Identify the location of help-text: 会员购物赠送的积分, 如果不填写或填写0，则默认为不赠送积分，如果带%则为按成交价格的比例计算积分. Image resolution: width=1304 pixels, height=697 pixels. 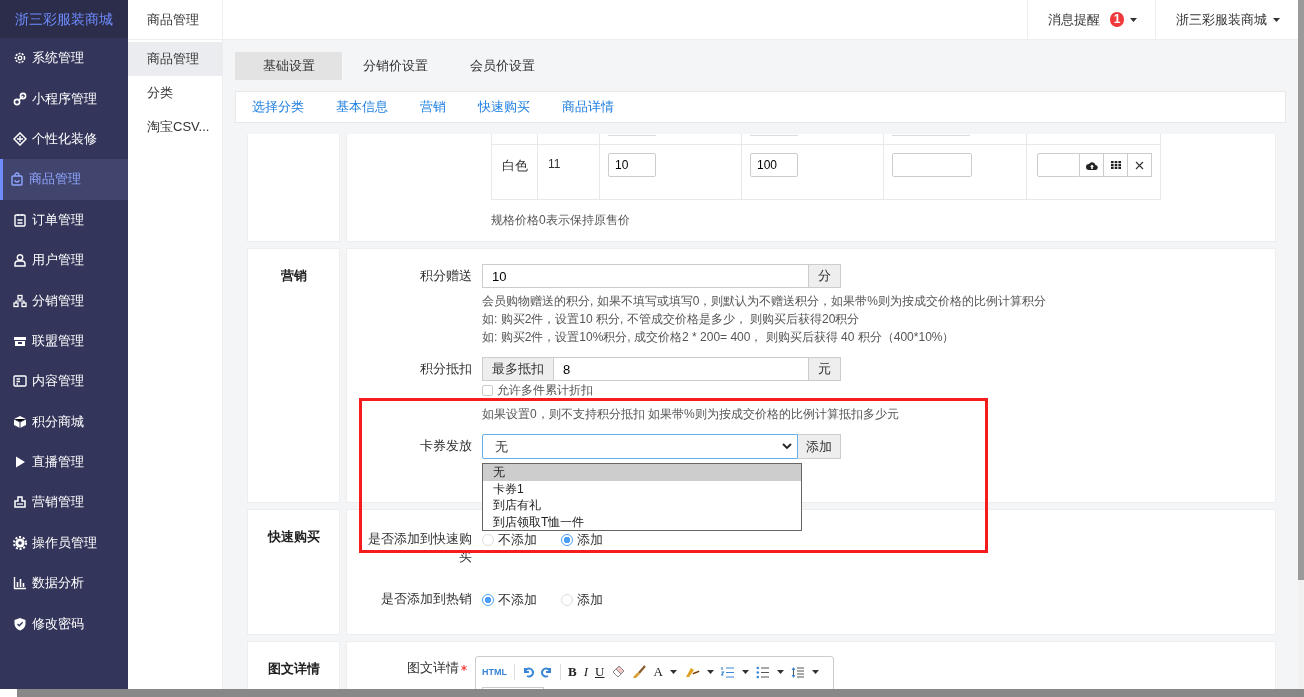
(764, 301).